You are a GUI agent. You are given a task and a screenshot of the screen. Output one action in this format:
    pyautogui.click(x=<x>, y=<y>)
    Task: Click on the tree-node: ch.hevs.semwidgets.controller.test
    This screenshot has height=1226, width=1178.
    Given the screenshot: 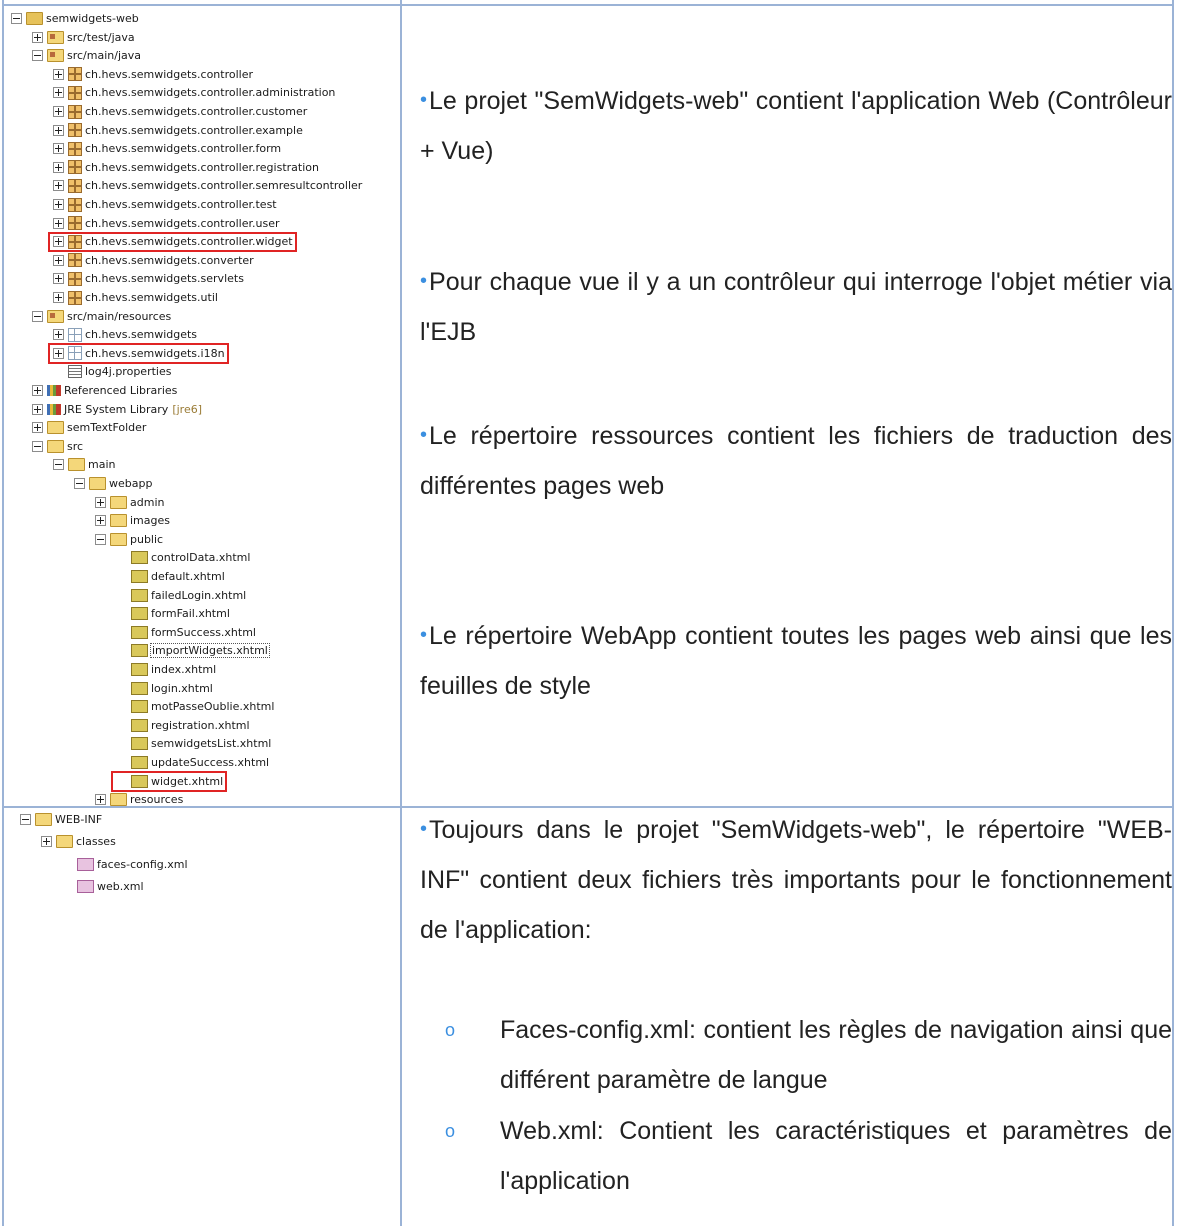 What is the action you would take?
    pyautogui.click(x=165, y=205)
    